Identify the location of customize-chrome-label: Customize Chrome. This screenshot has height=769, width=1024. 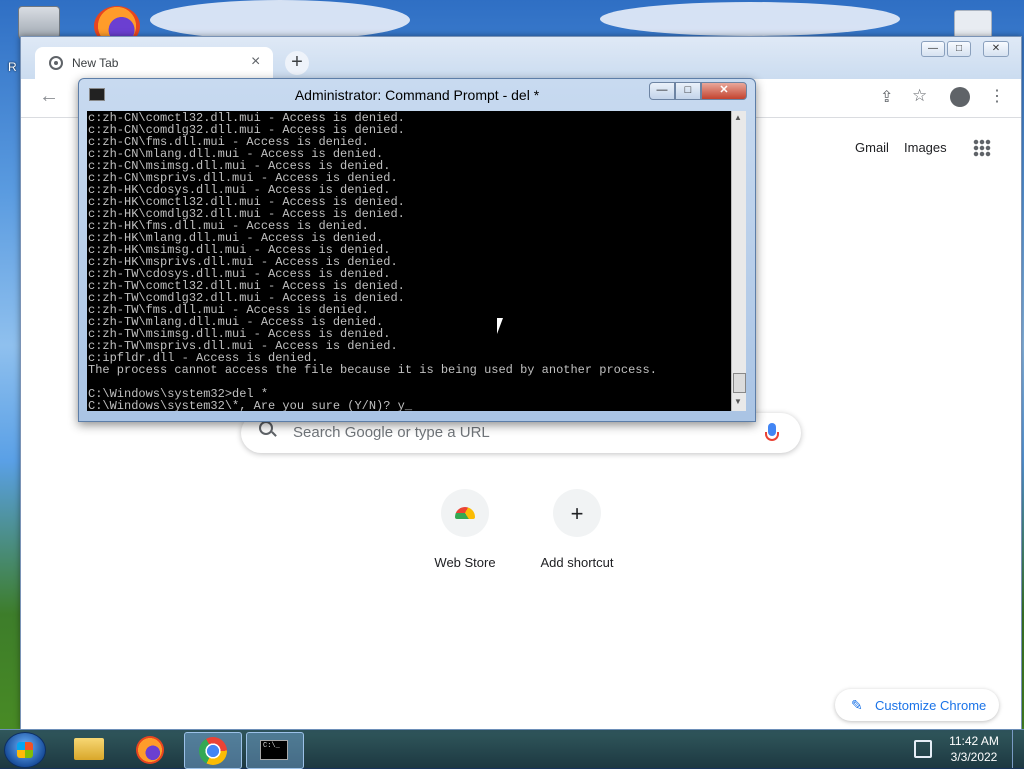
(931, 705).